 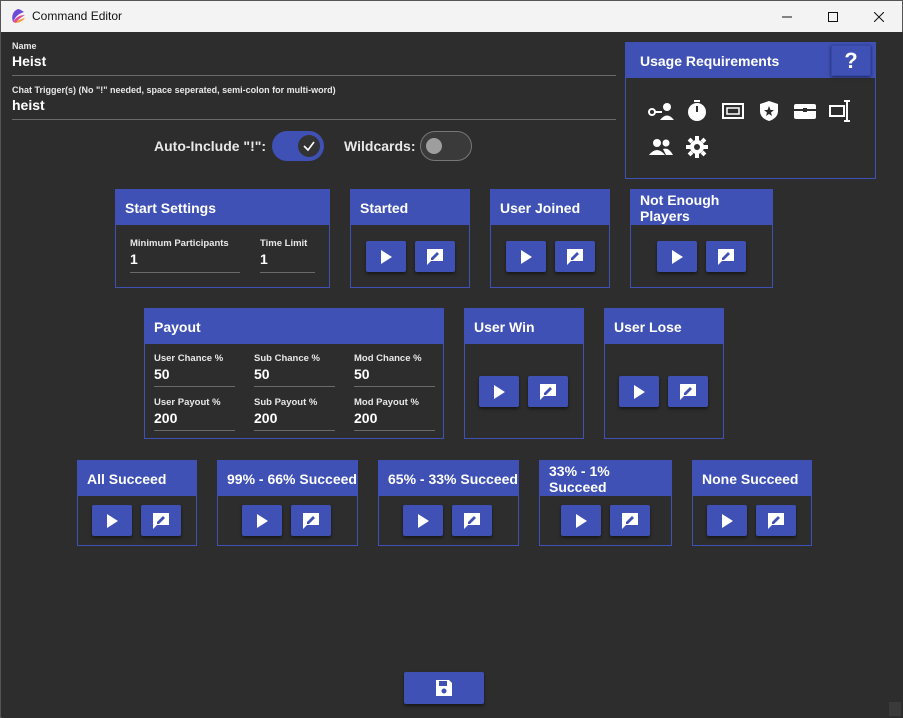 I want to click on mod-chance-label: Mod Chance %, so click(x=388, y=358).